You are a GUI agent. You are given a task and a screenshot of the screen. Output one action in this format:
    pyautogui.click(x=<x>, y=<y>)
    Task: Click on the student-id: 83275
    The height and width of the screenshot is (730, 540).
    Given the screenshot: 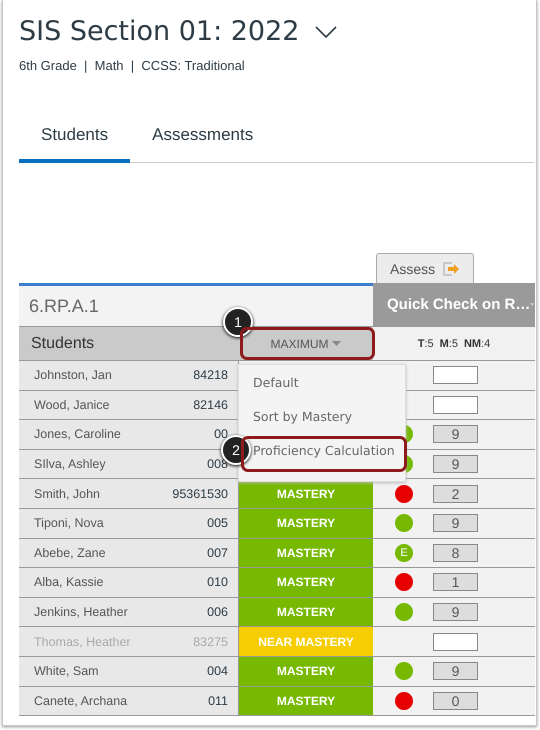 What is the action you would take?
    pyautogui.click(x=210, y=641)
    